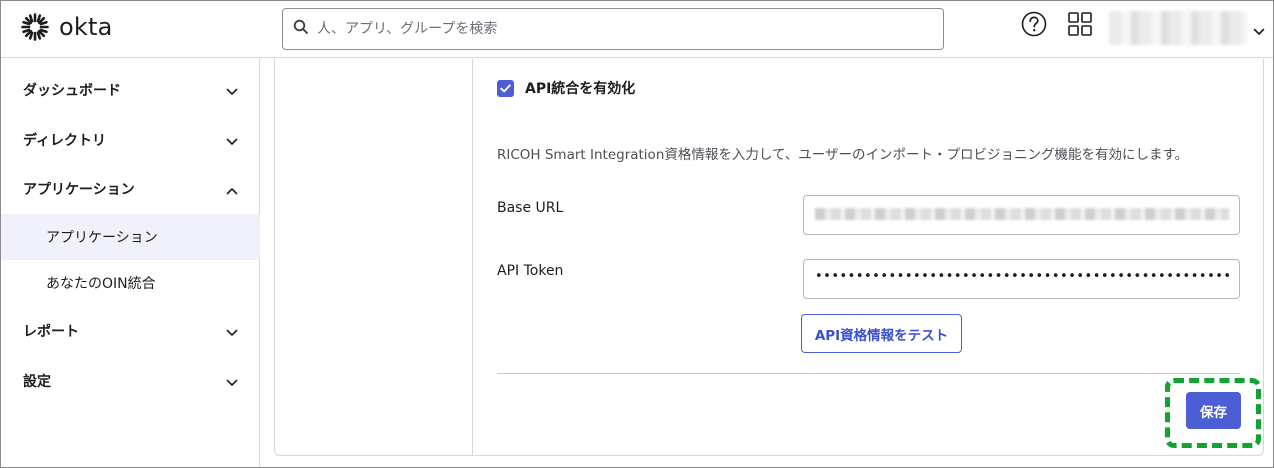 This screenshot has width=1274, height=468. Describe the element at coordinates (130, 331) in the screenshot. I see `sidebar-item-reports: レポート` at that location.